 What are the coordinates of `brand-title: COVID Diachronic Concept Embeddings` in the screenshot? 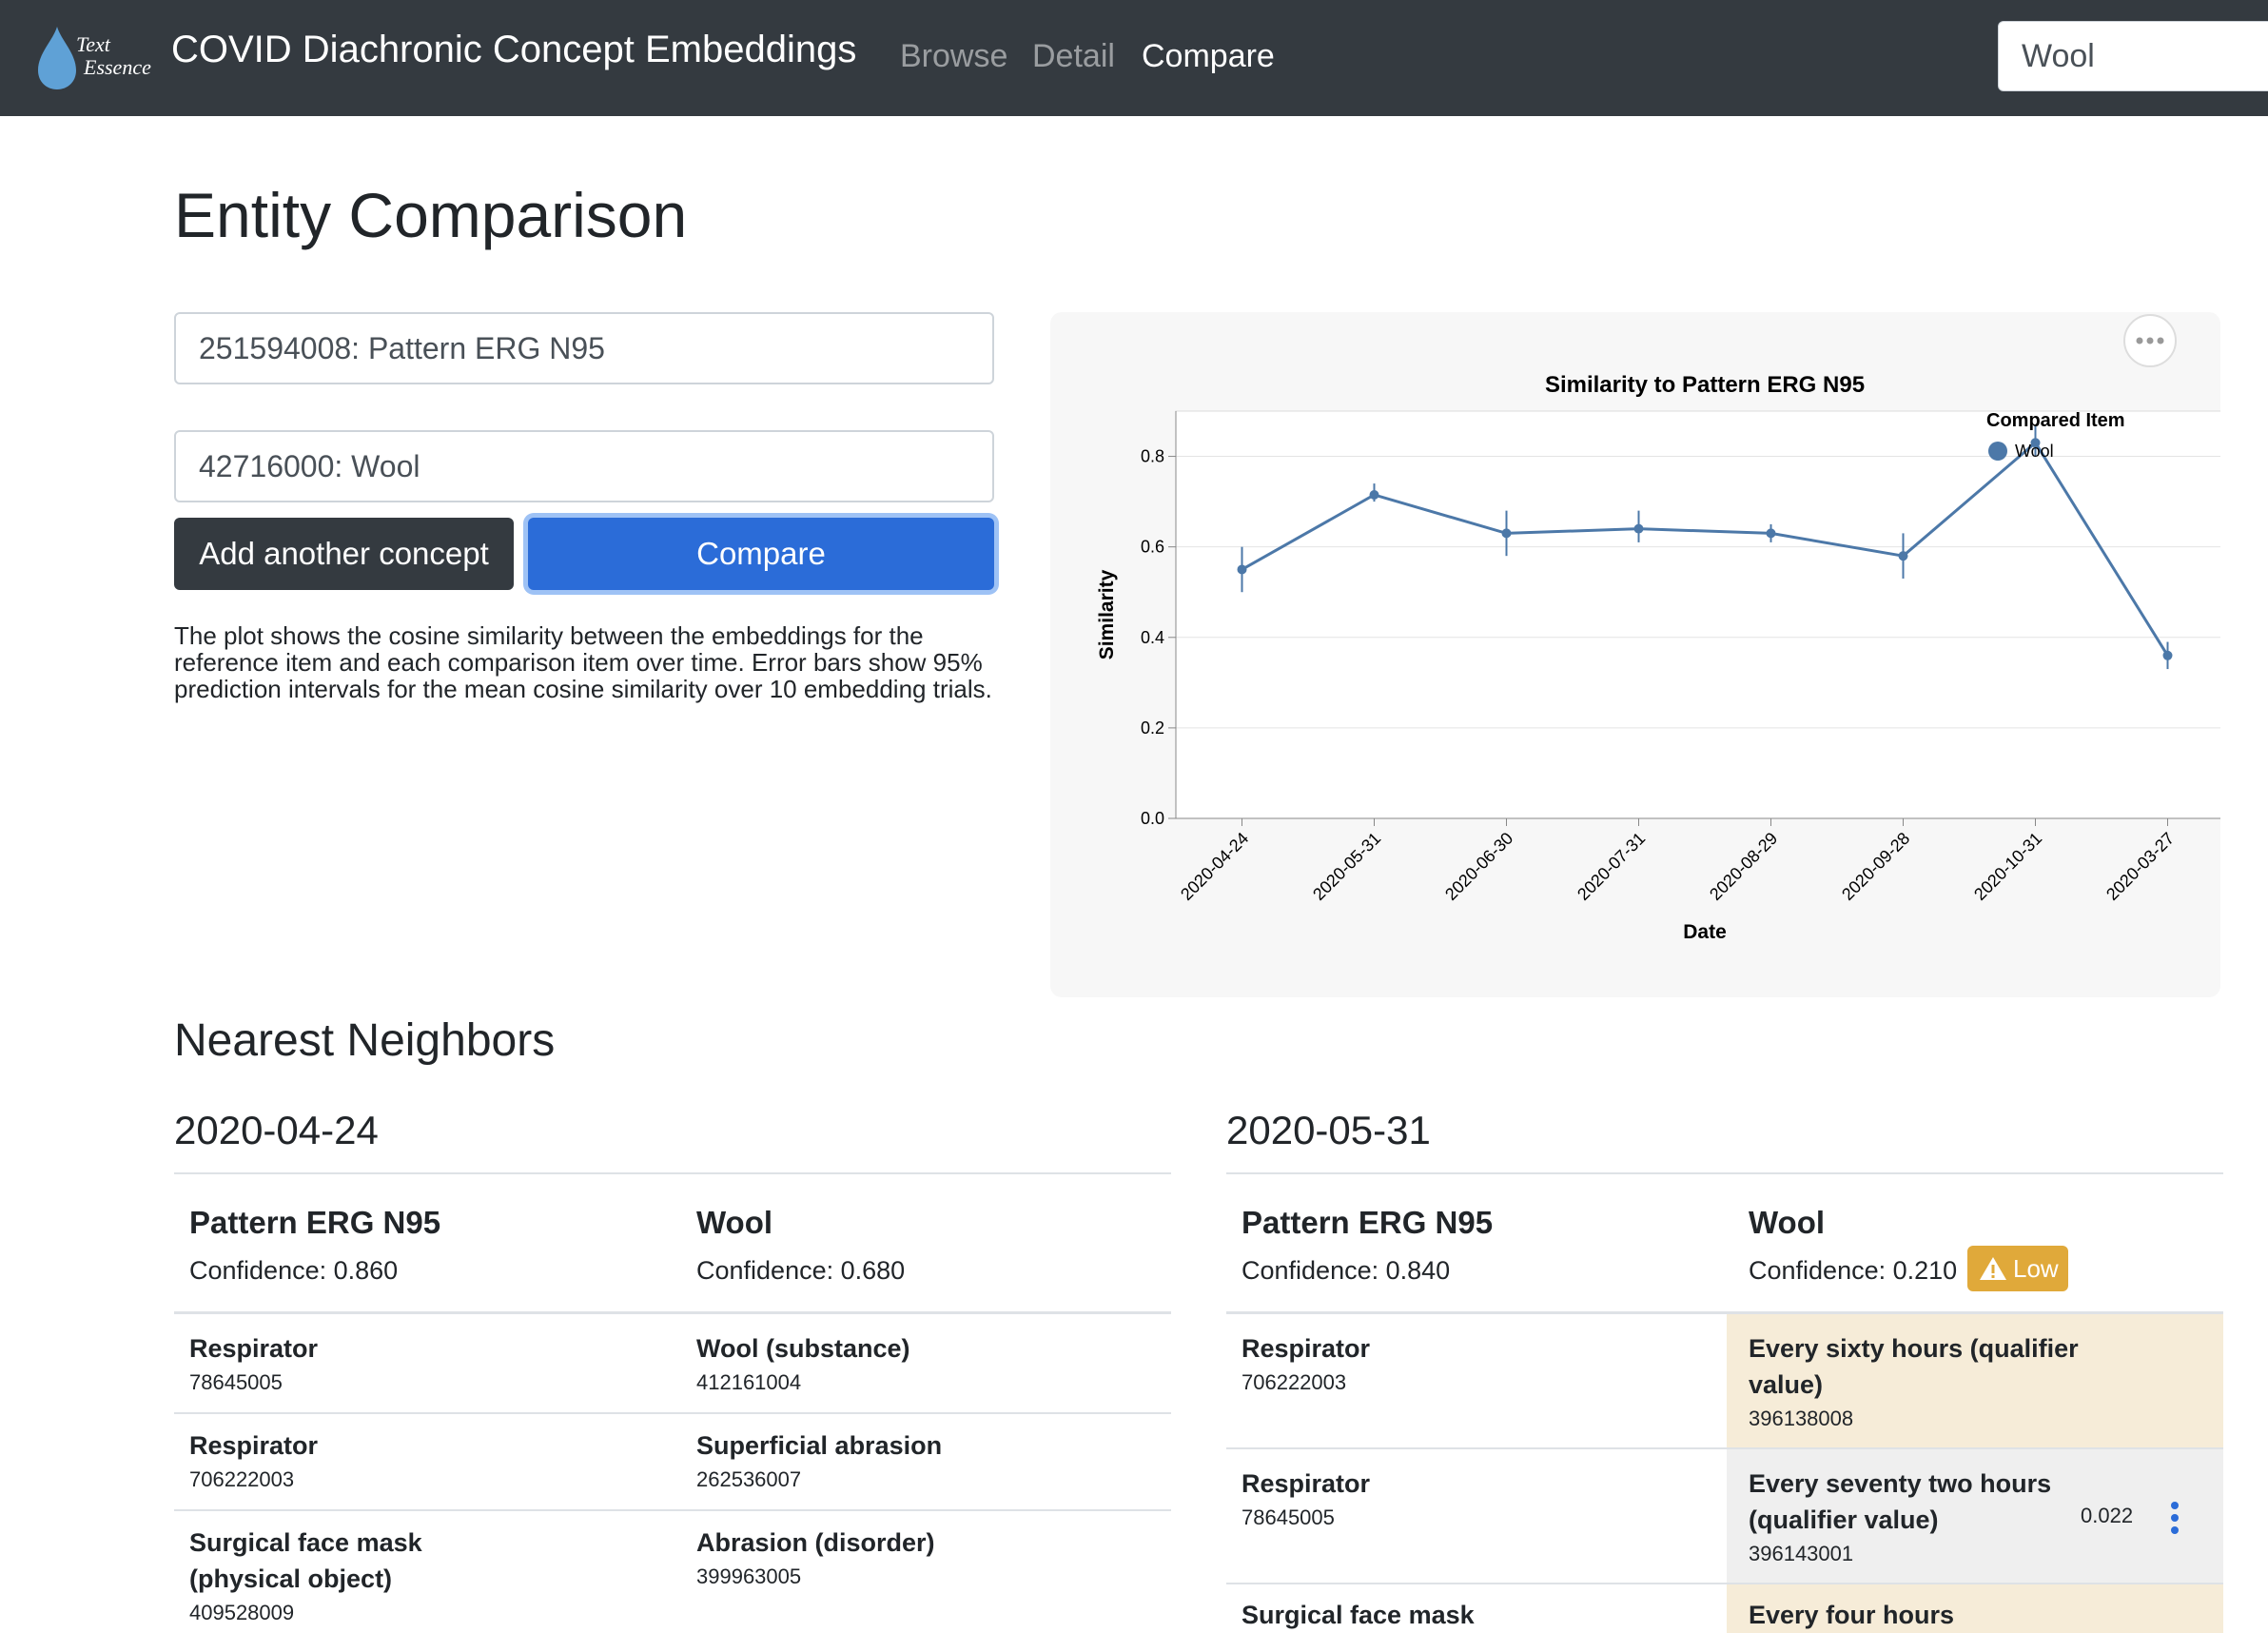 It's located at (513, 50).